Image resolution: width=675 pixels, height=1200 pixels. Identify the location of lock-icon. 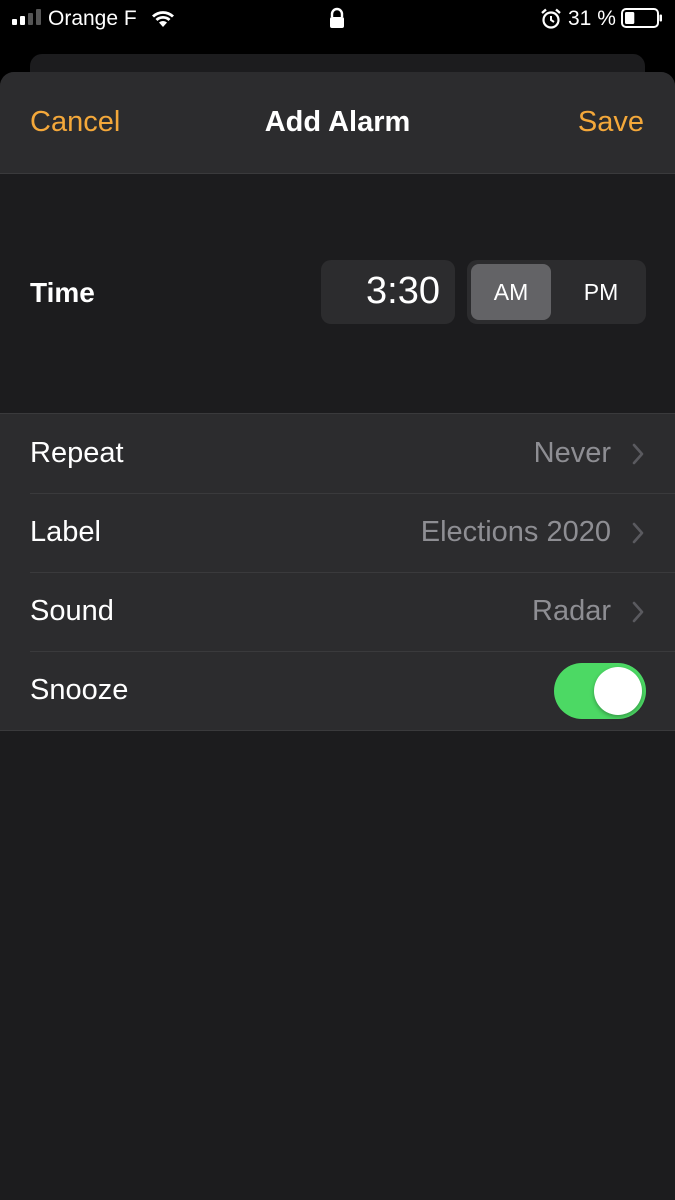
(337, 17).